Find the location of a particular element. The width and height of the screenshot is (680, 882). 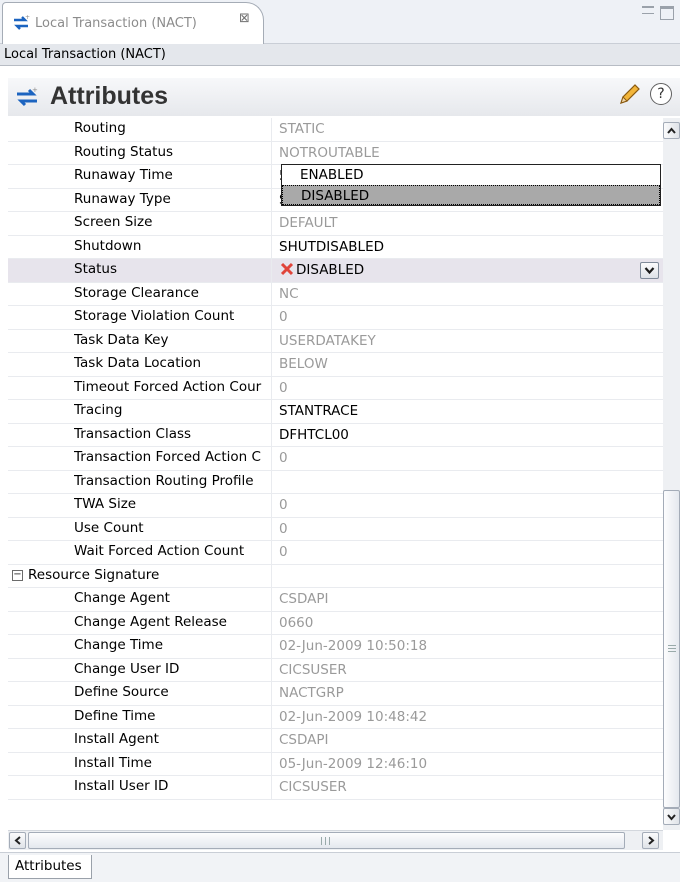

scroll-left-button is located at coordinates (17, 840).